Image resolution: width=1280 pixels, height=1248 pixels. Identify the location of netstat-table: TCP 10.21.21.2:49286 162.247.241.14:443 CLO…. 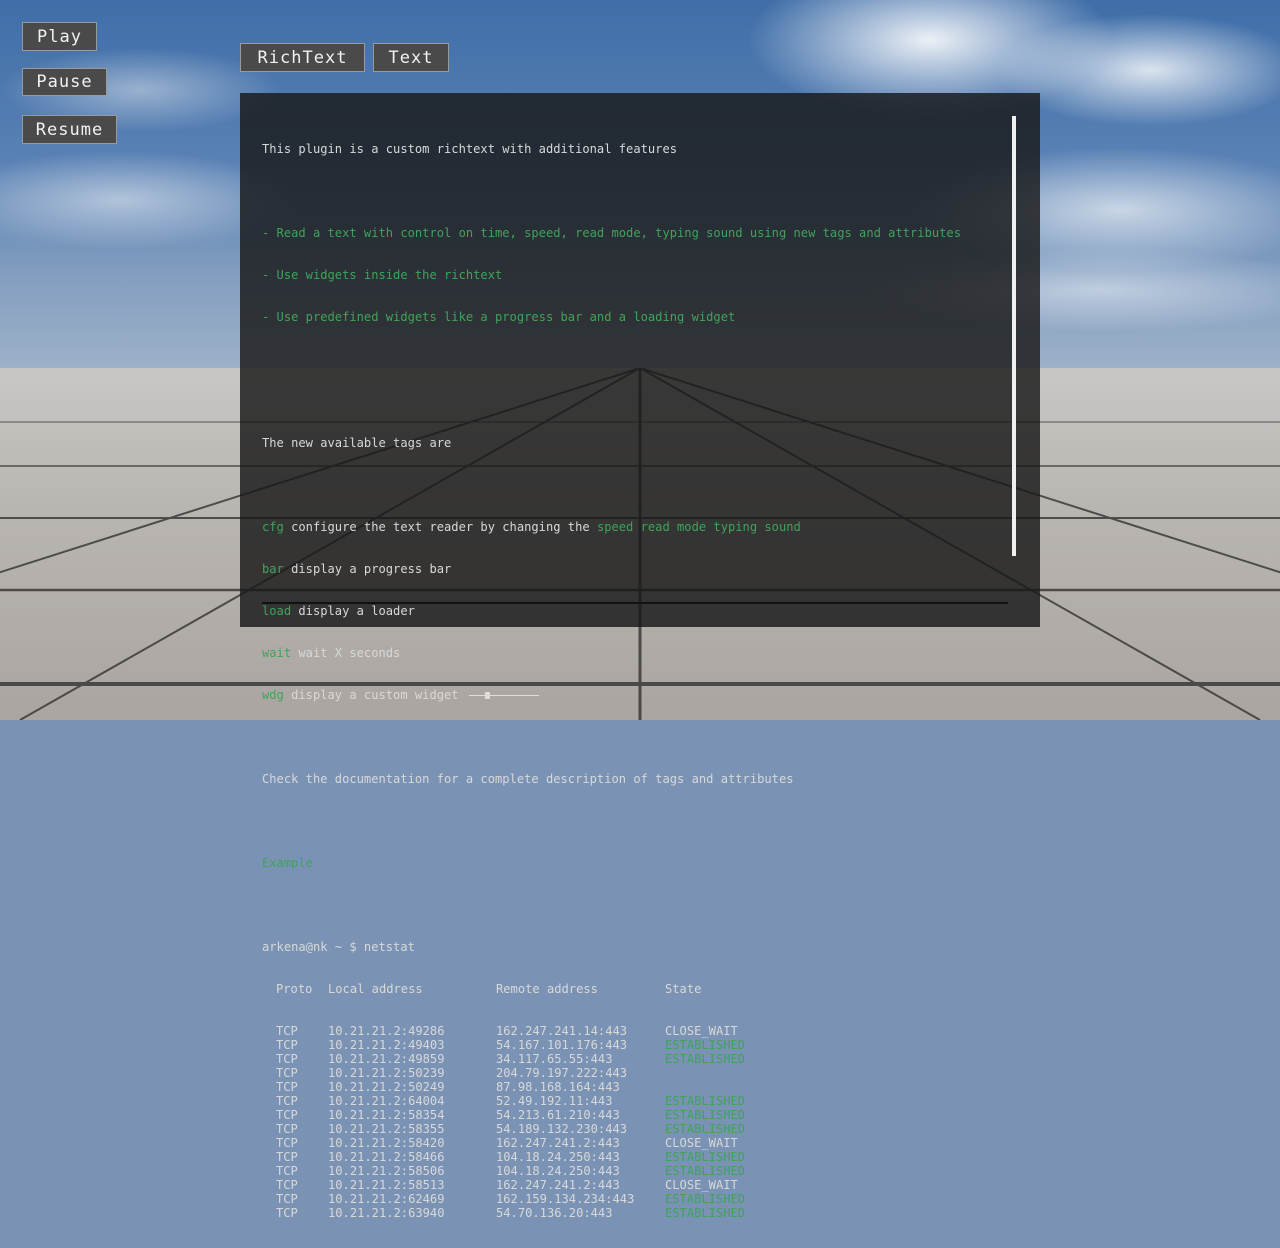
(634, 1122).